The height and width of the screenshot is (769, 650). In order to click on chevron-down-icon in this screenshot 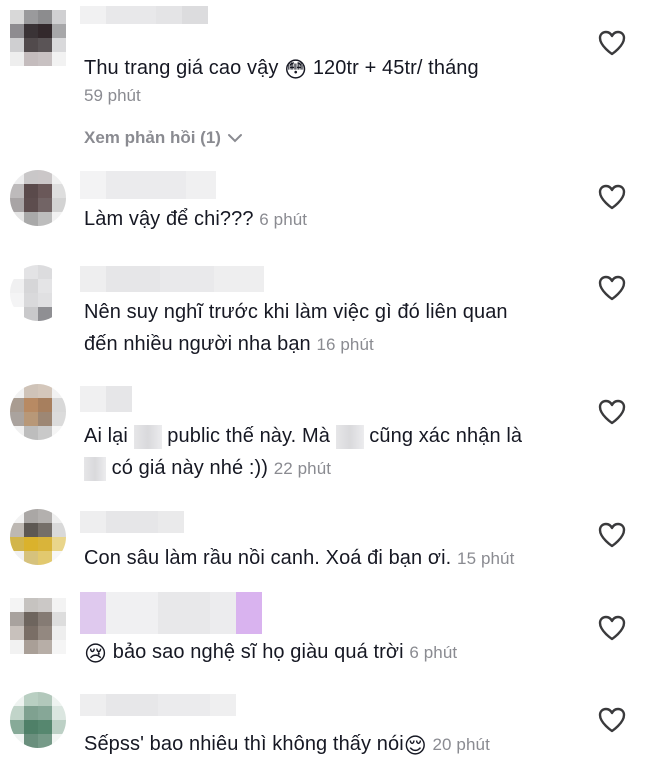, I will do `click(234, 138)`.